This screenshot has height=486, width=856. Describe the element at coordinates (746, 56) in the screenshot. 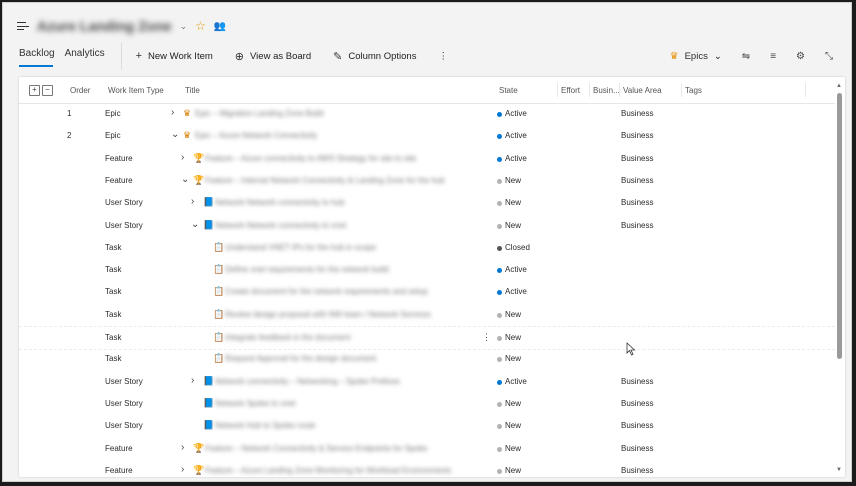

I see `settings-sliders-icon: ⇋` at that location.